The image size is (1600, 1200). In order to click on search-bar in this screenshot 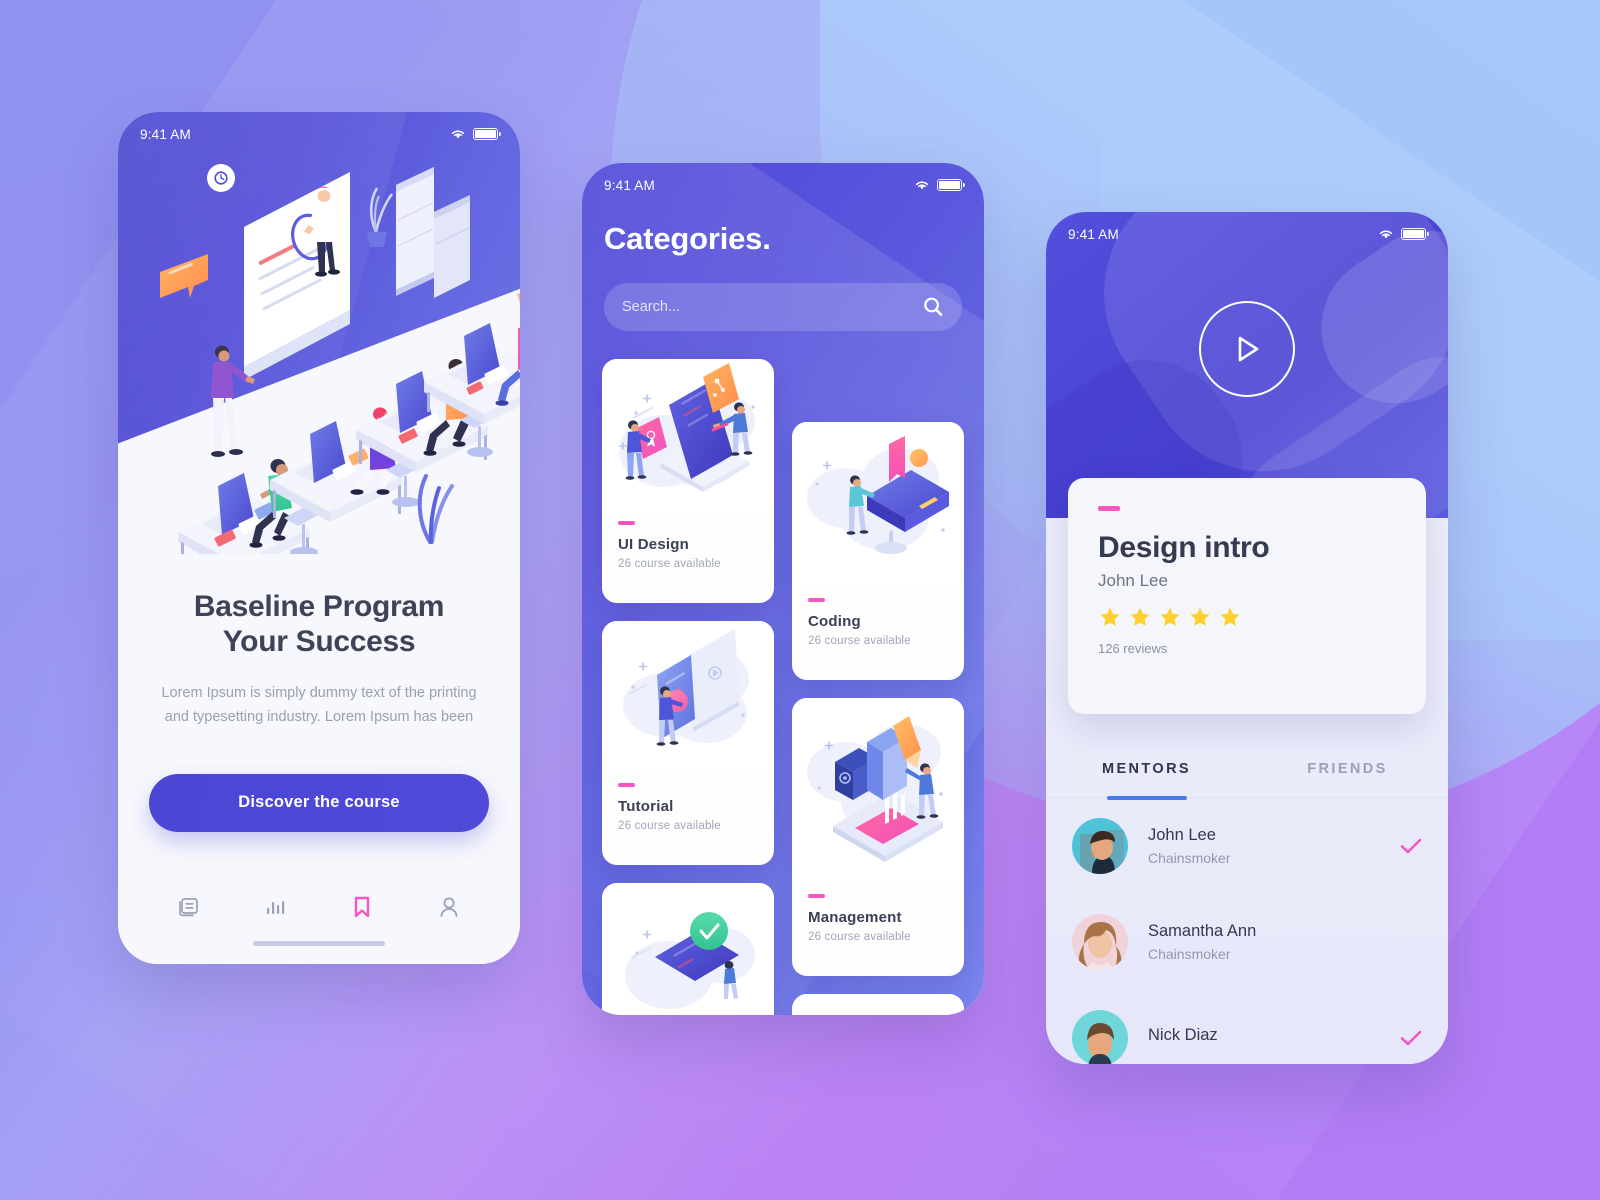, I will do `click(783, 307)`.